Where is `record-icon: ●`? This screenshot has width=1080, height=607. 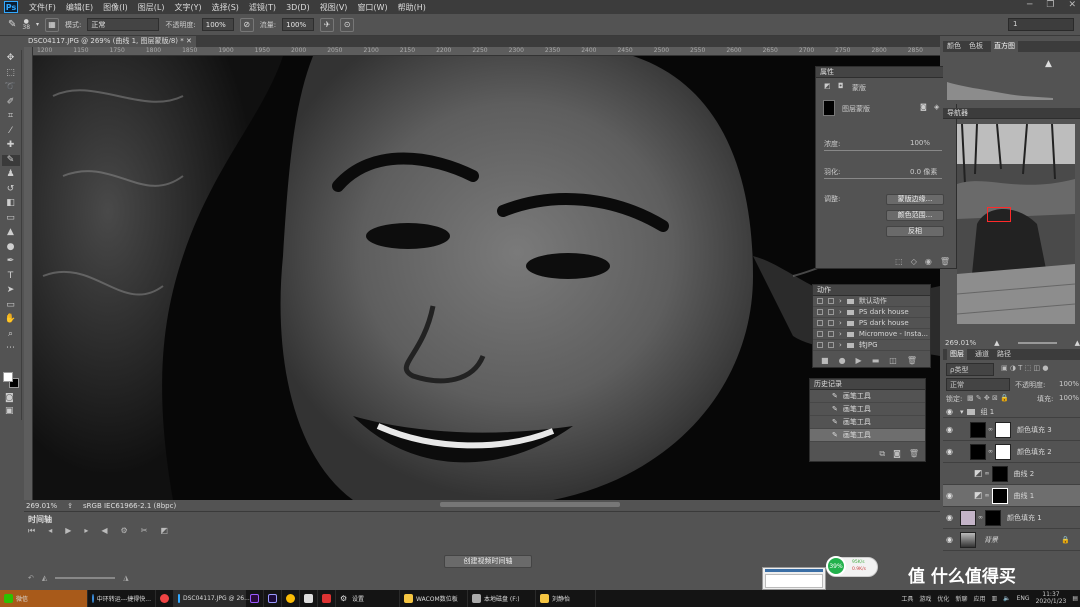
record-icon: ● is located at coordinates (842, 360).